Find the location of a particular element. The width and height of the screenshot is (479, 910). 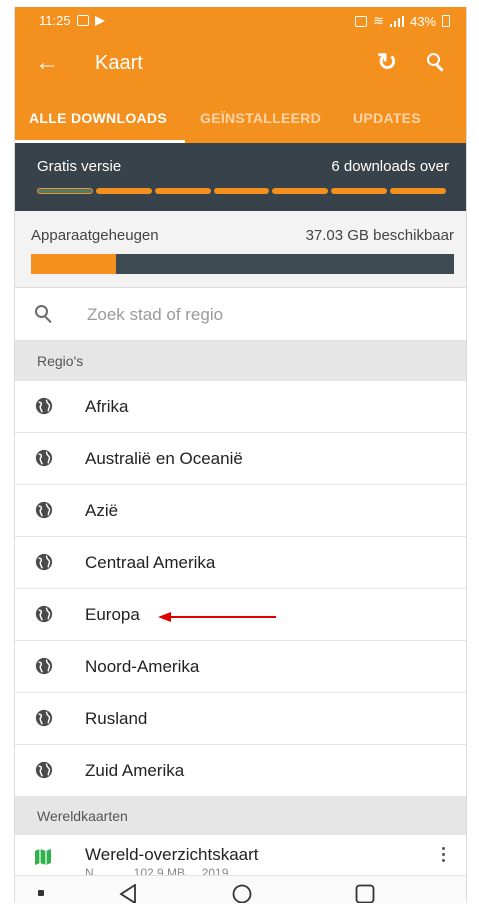

free-version-banner: Gratis versie 6 downloads over is located at coordinates (240, 177).